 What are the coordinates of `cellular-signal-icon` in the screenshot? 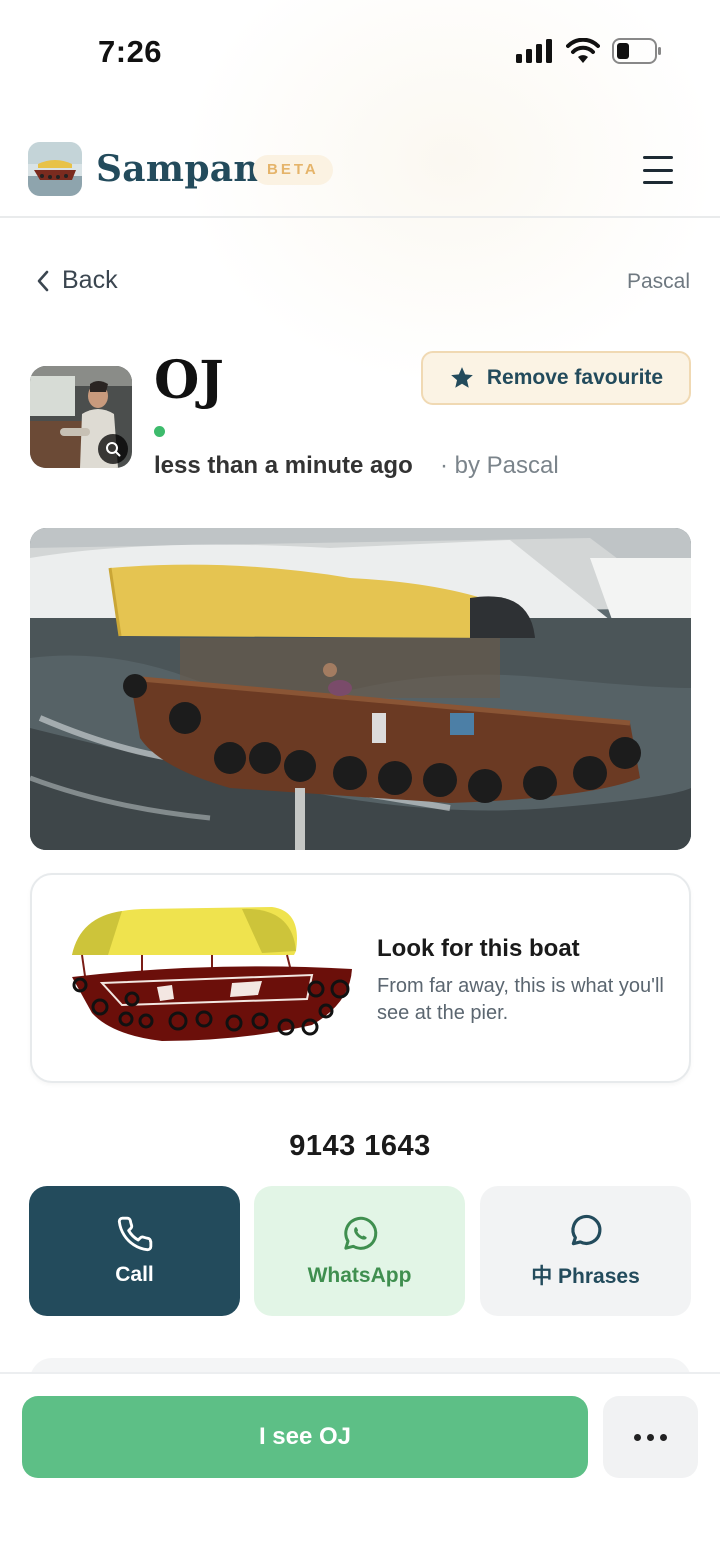 It's located at (534, 51).